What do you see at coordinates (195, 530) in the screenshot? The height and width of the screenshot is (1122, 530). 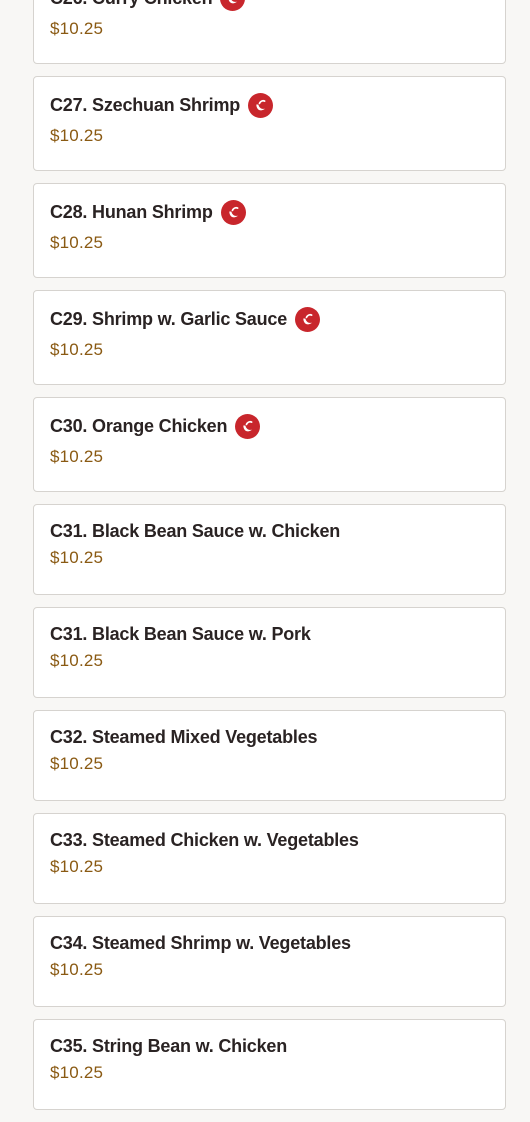 I see `menu-item-name: C31. Black Bean Sauce w. Chicken` at bounding box center [195, 530].